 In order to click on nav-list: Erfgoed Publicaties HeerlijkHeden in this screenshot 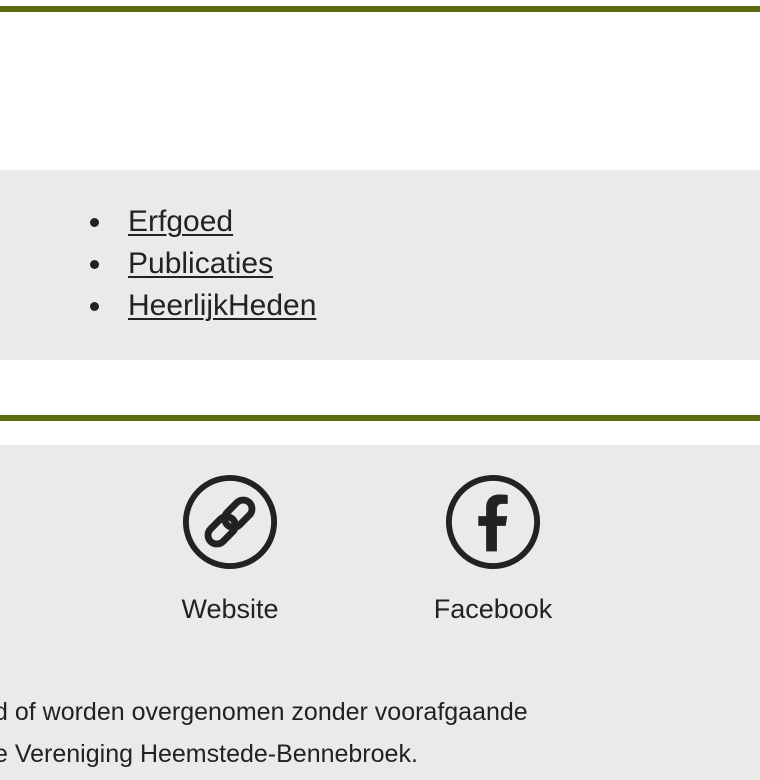, I will do `click(203, 264)`.